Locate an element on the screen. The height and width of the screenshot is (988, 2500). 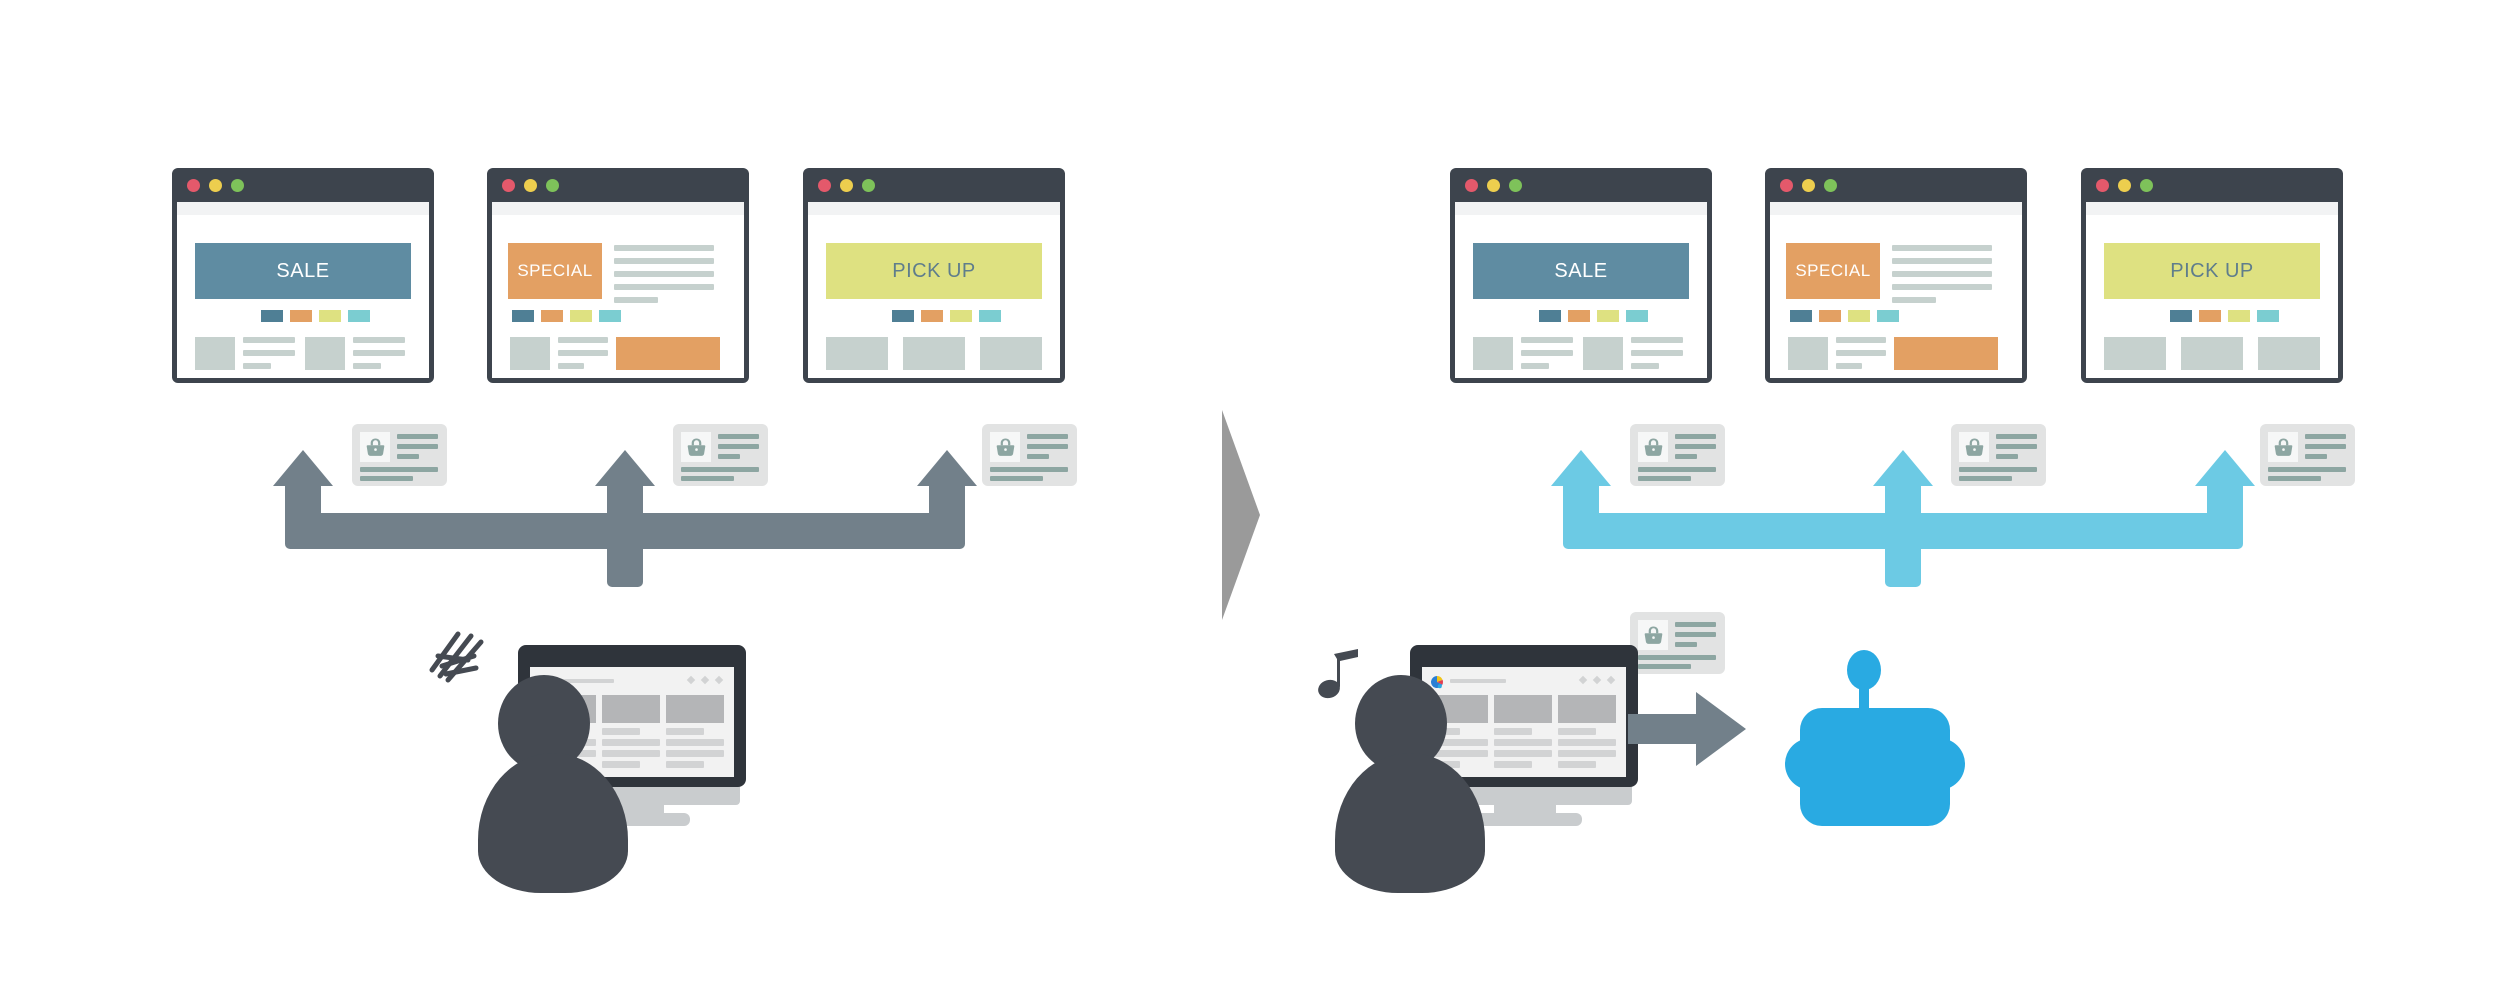
arrow-shaft-middle is located at coordinates (1903, 500).